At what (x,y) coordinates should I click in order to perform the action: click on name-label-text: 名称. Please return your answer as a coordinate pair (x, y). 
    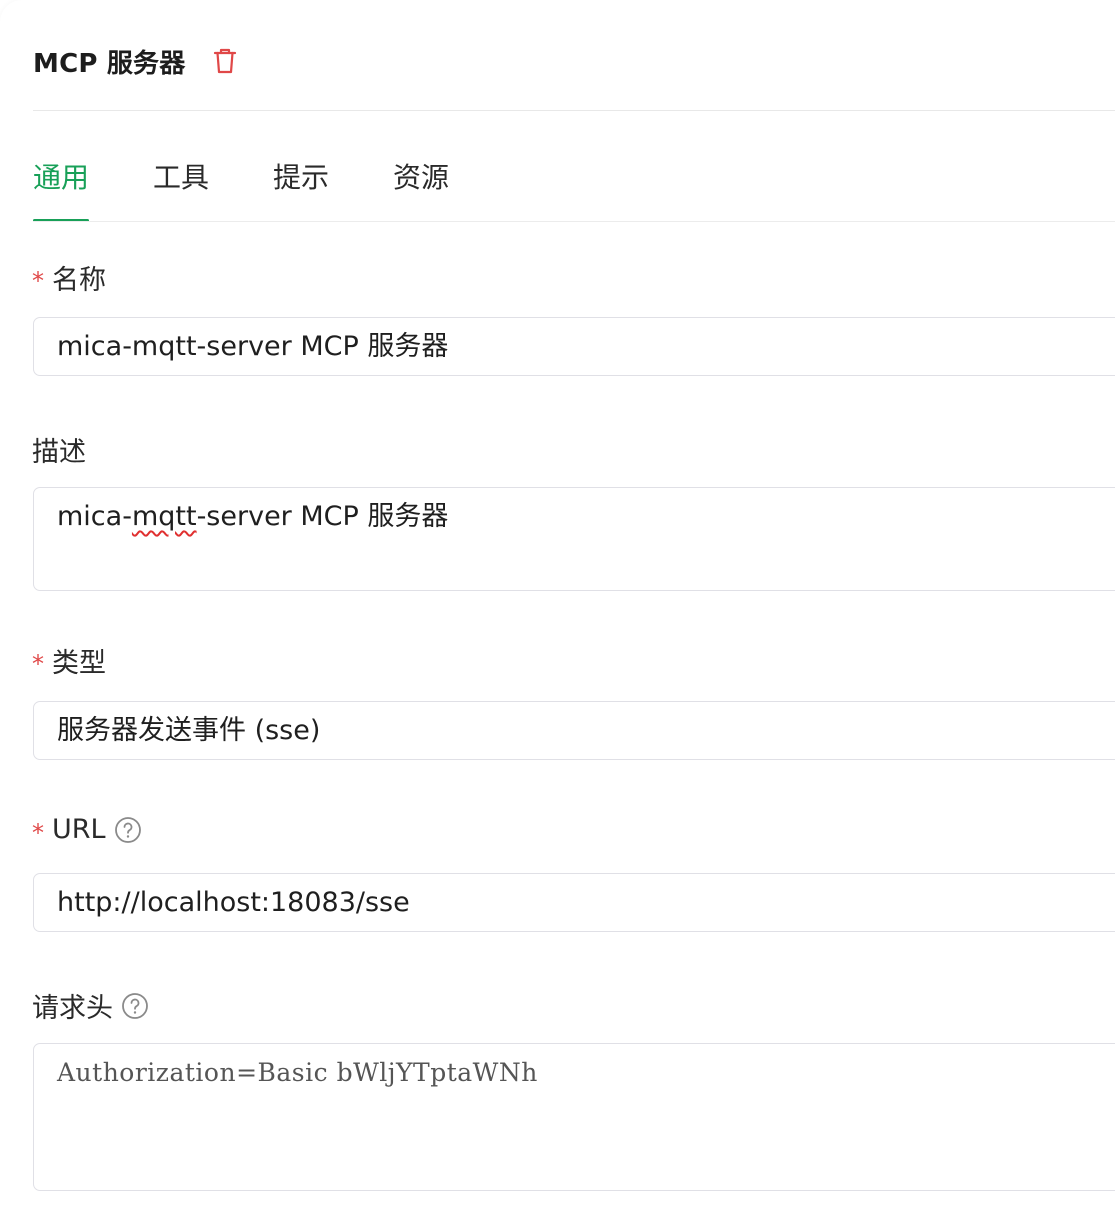
    Looking at the image, I should click on (79, 280).